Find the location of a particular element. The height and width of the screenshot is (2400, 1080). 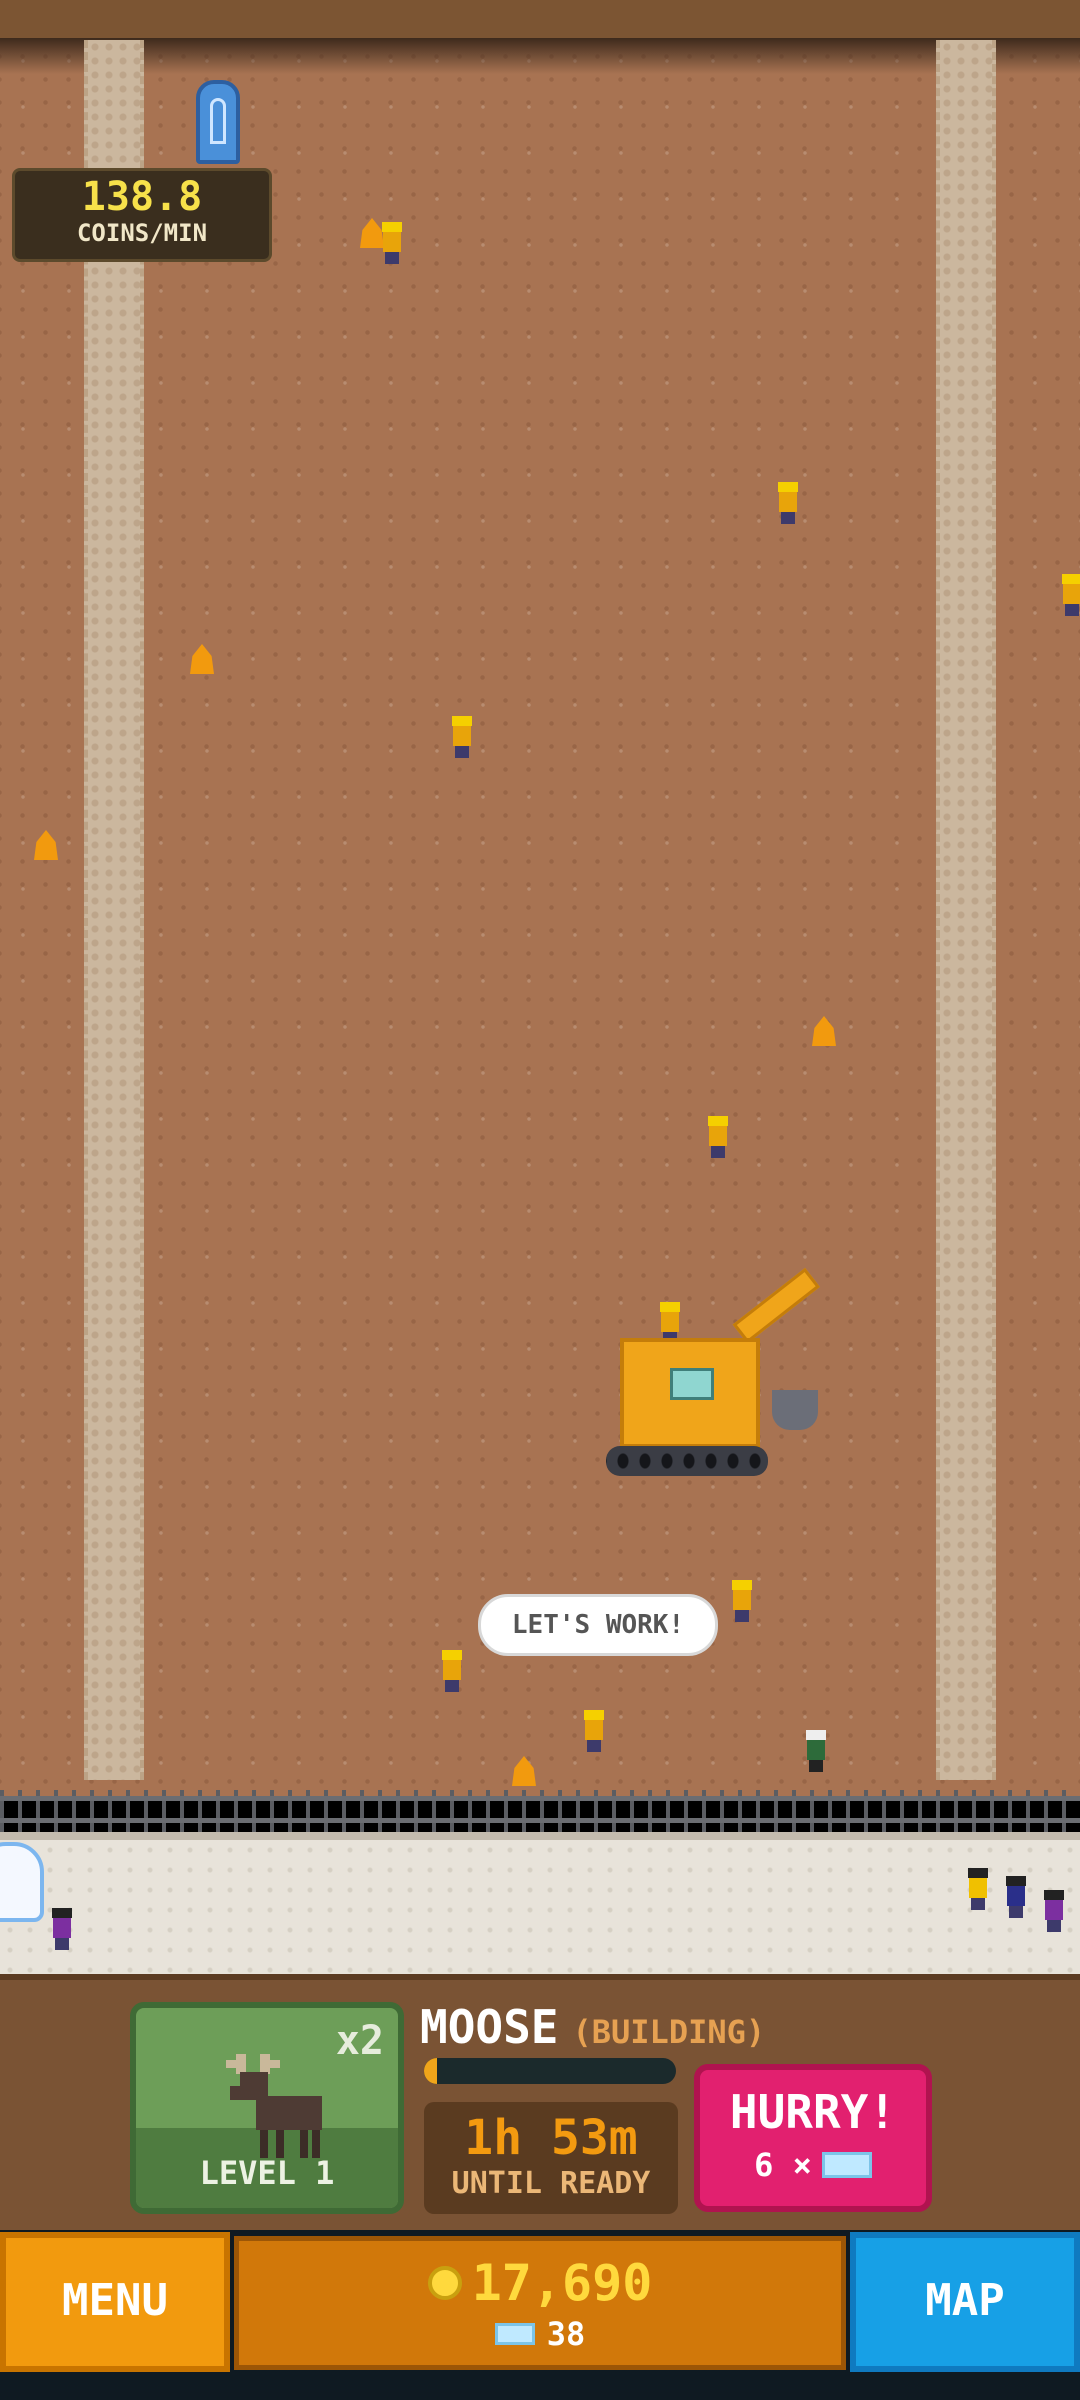

right-path is located at coordinates (966, 910).